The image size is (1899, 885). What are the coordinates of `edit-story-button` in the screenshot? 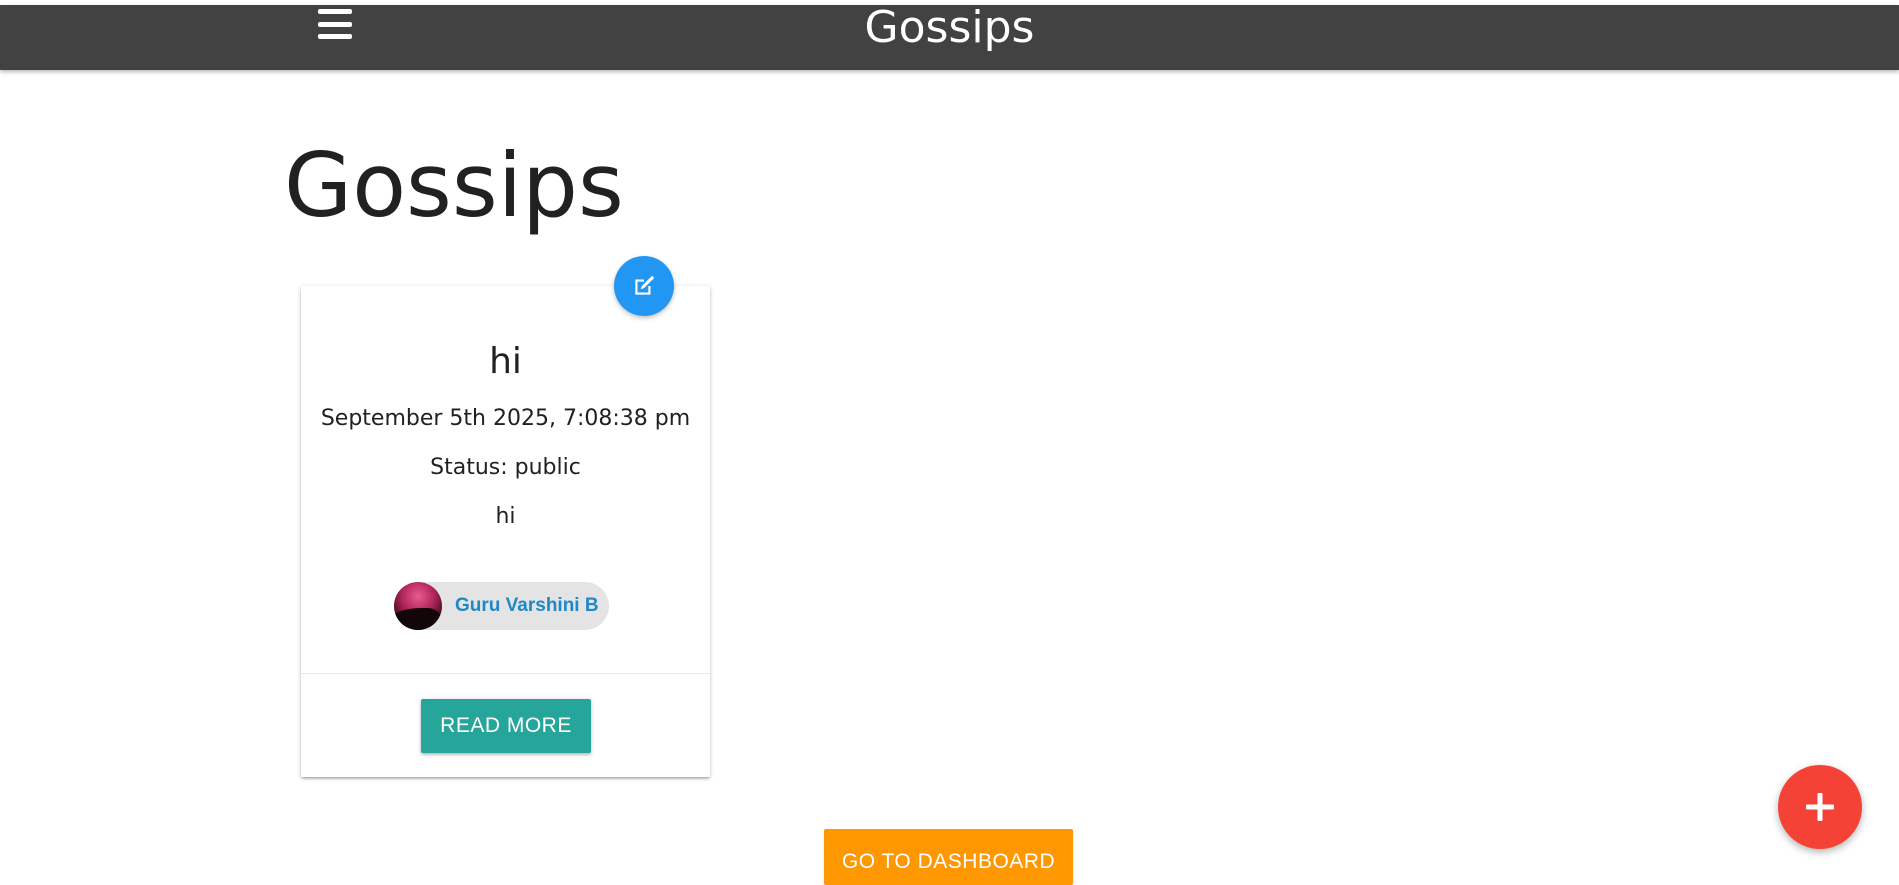 It's located at (644, 286).